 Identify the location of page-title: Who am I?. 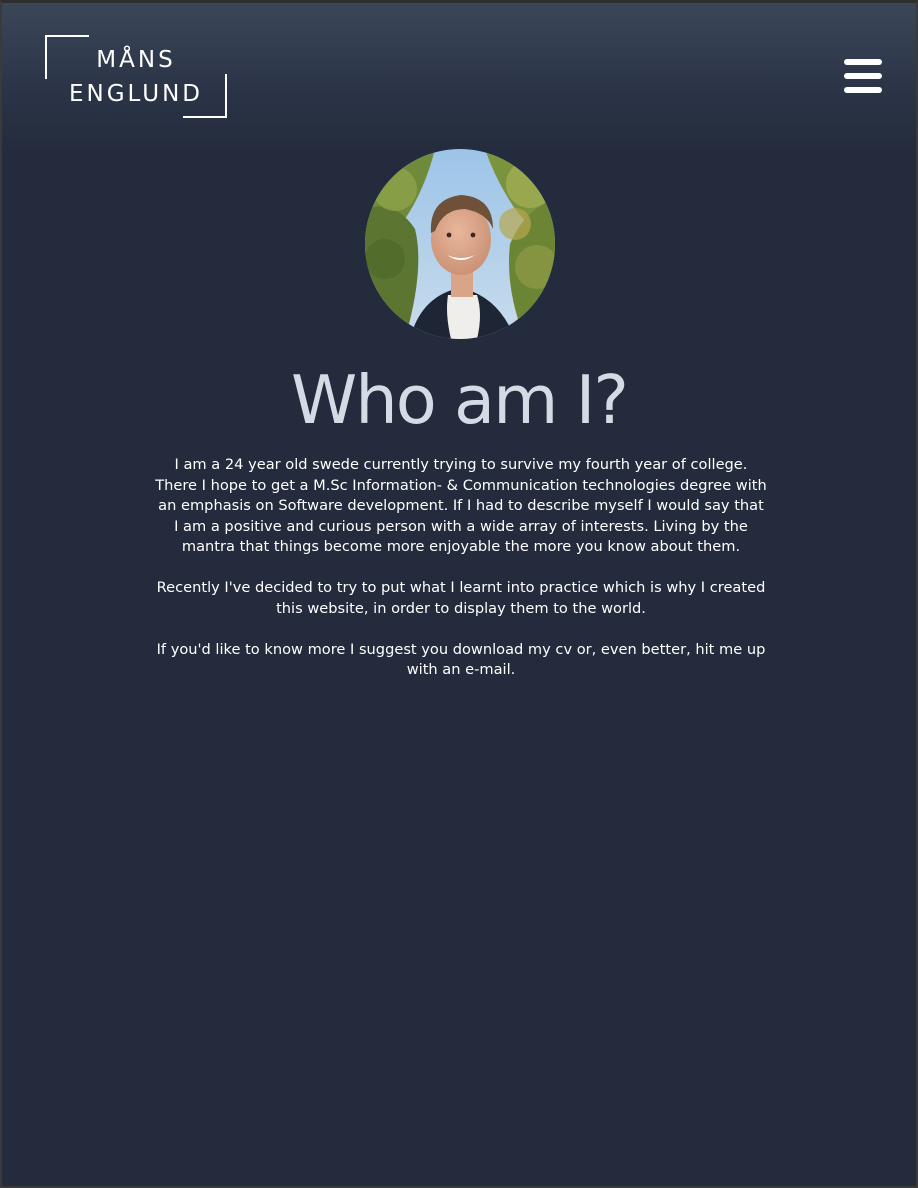
(460, 400).